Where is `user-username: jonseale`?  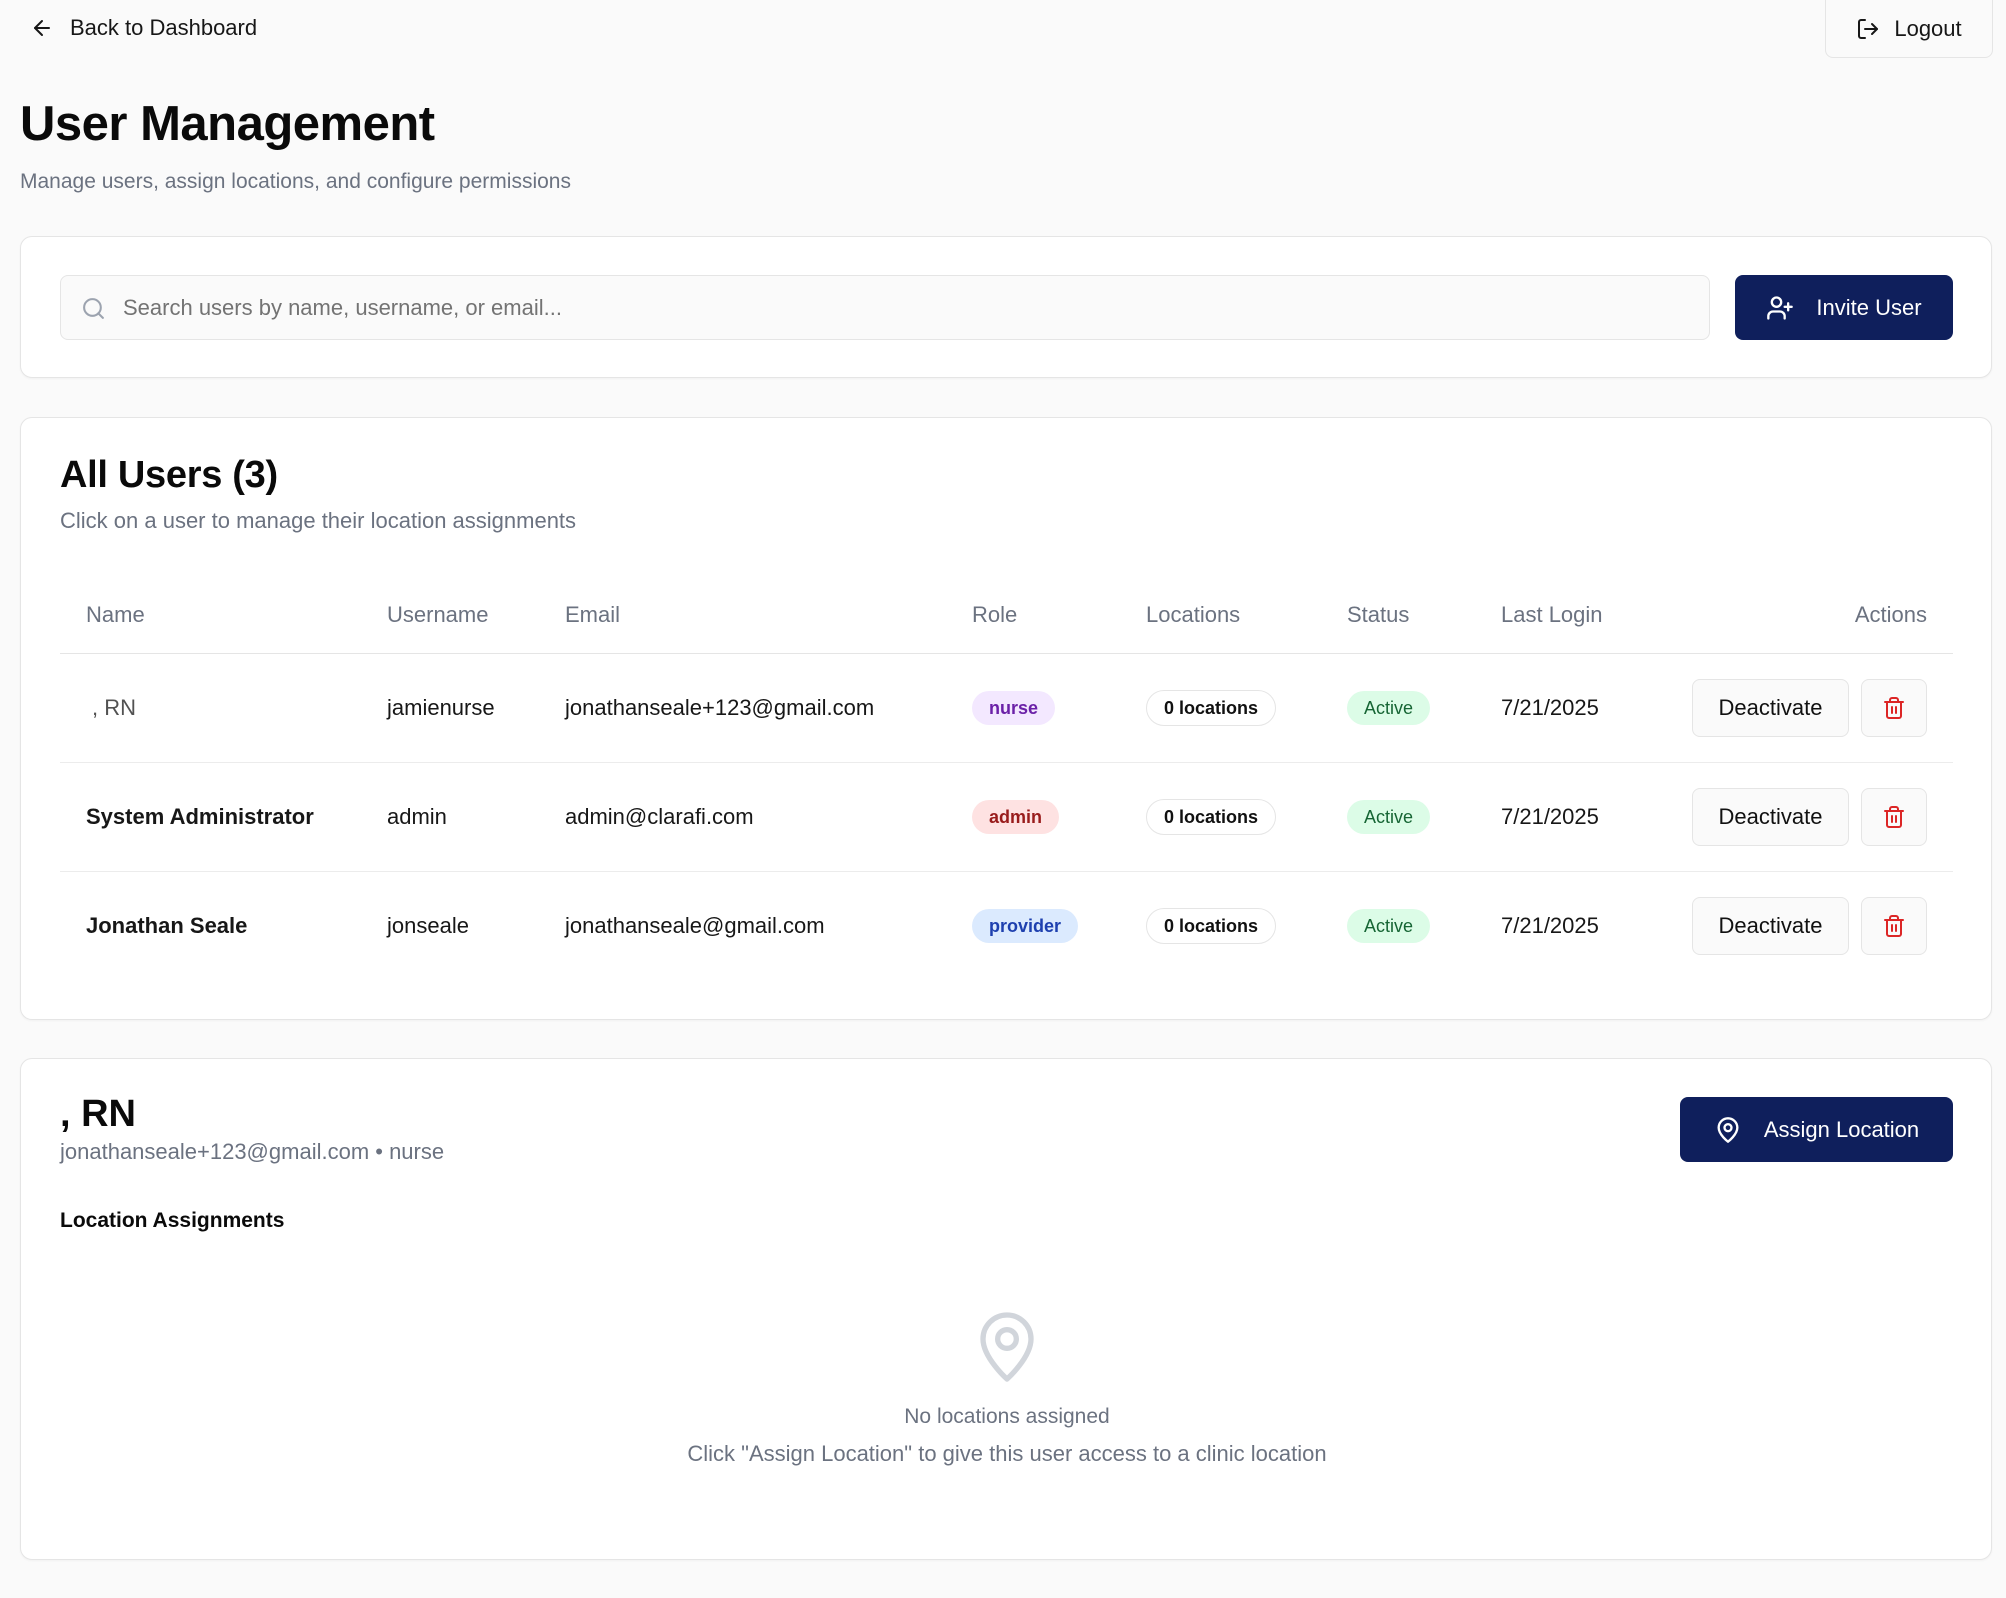 user-username: jonseale is located at coordinates (428, 925).